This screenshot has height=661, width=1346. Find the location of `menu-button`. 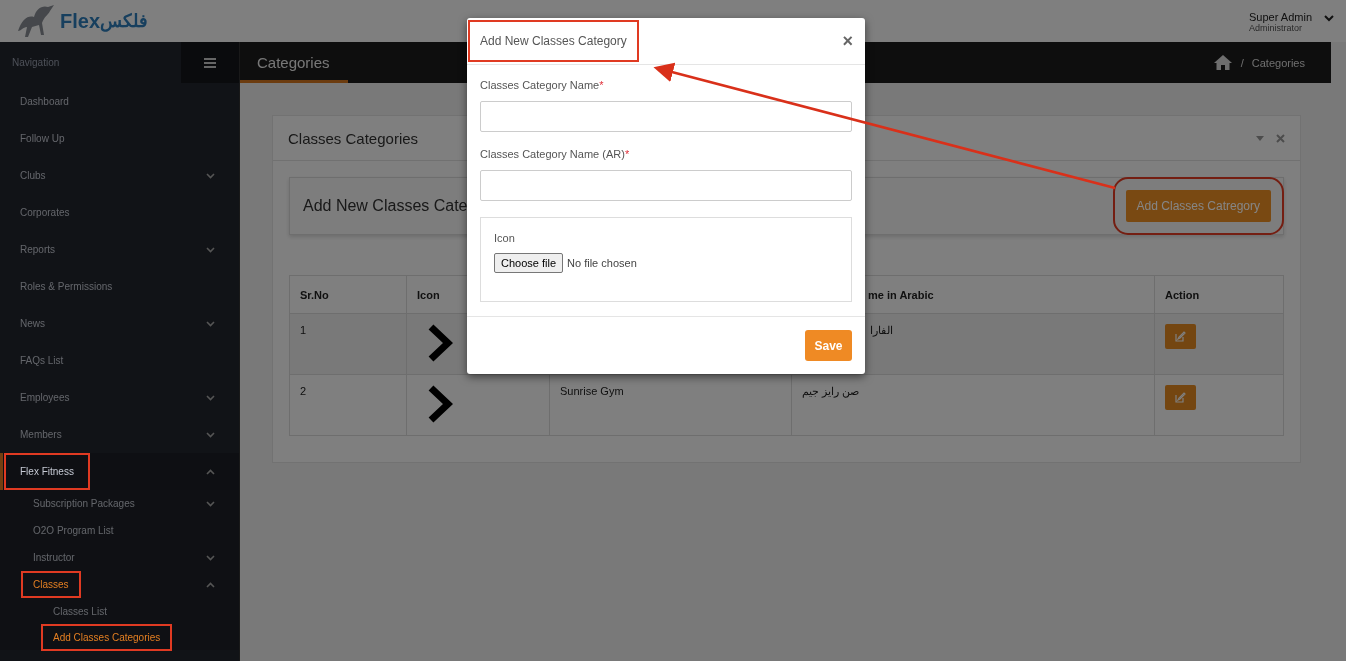

menu-button is located at coordinates (210, 62).